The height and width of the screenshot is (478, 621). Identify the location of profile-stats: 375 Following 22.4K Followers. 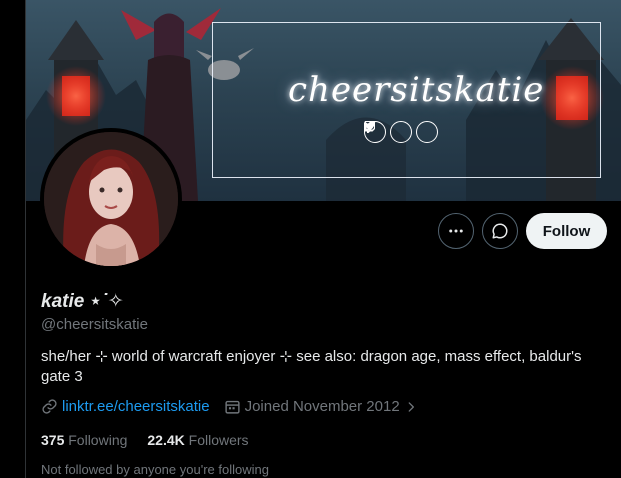
(155, 440).